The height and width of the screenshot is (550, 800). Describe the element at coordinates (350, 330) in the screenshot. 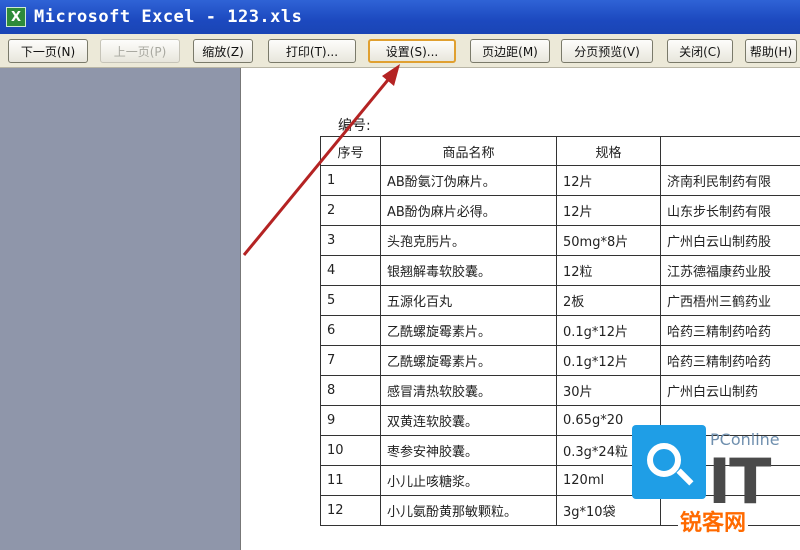

I see `cell-index: 6` at that location.